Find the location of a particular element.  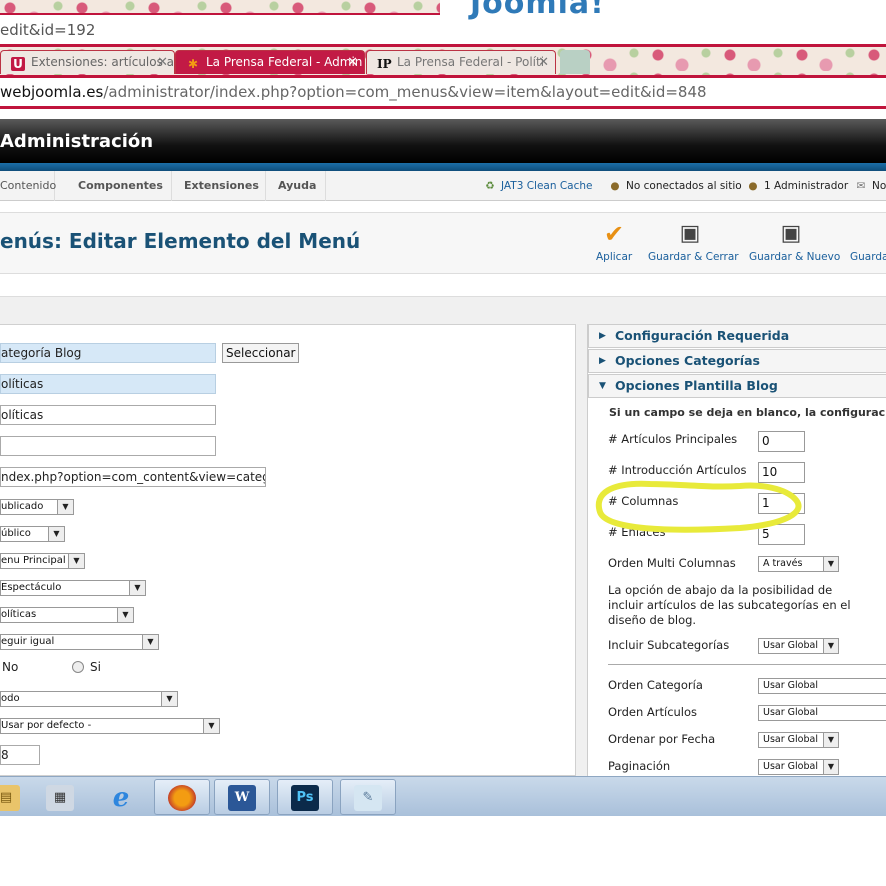

jat3-cache-link: ♻ JAT3 Clean Cache is located at coordinates (538, 186).